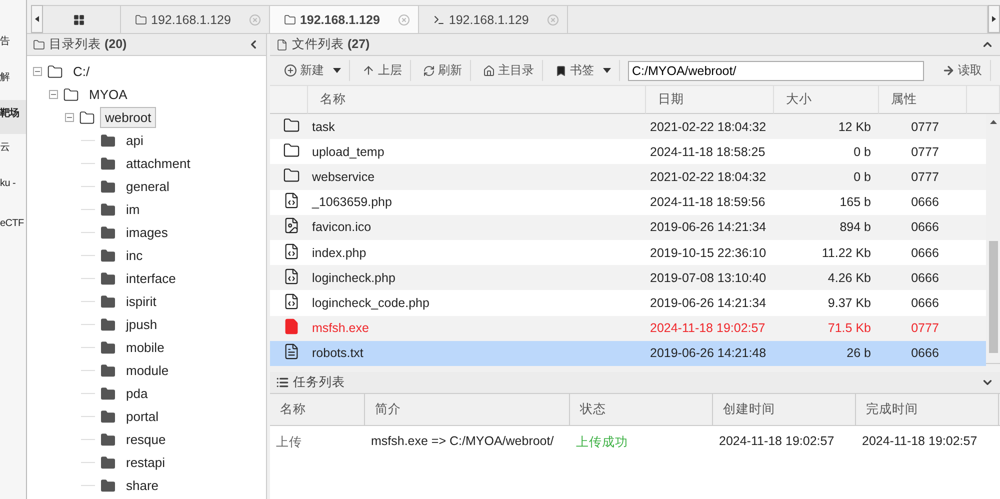 The width and height of the screenshot is (1000, 499). I want to click on bookmark-icon, so click(561, 70).